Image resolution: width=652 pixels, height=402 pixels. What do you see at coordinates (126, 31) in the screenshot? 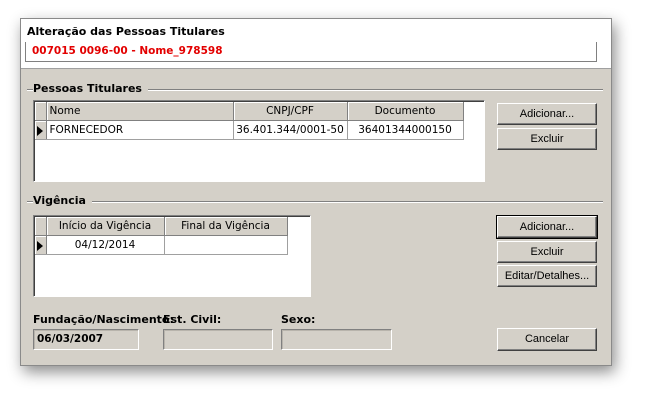
I see `dialog-title: Alteração das Pessoas Titulares` at bounding box center [126, 31].